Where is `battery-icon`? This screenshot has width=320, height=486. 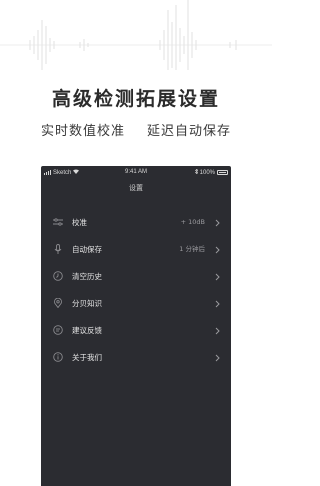 battery-icon is located at coordinates (222, 172).